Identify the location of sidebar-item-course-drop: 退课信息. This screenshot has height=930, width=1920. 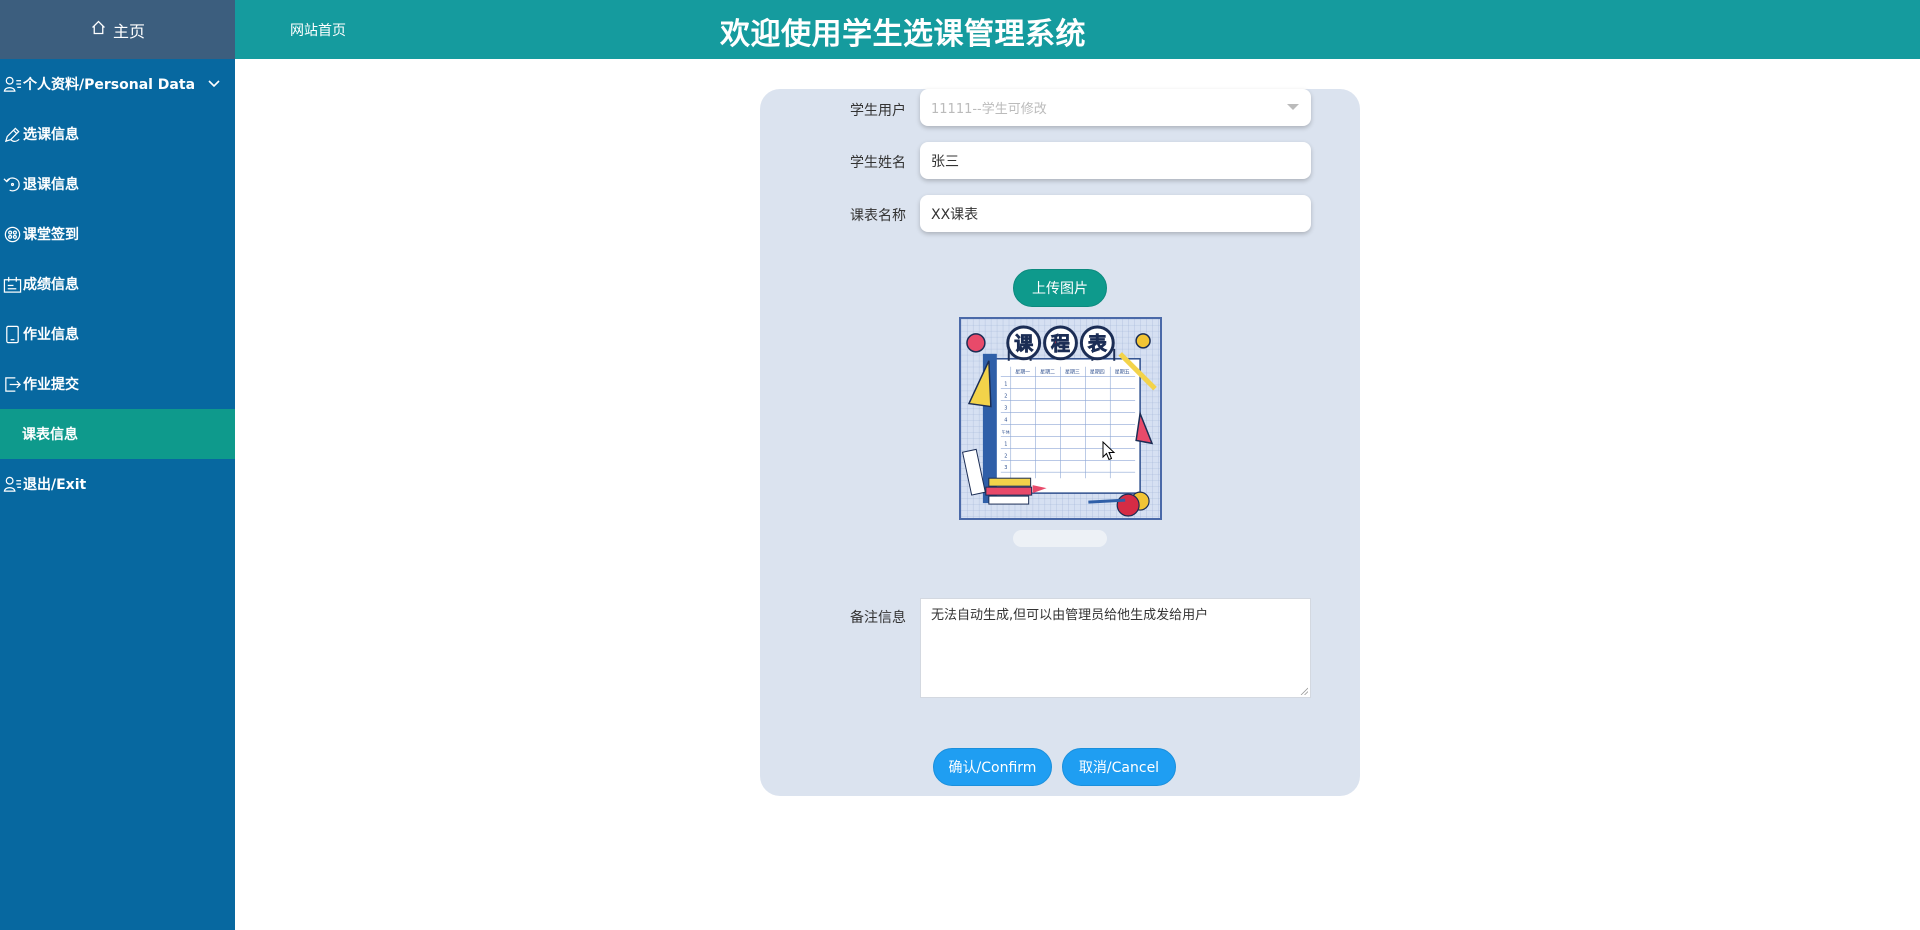
(117, 184).